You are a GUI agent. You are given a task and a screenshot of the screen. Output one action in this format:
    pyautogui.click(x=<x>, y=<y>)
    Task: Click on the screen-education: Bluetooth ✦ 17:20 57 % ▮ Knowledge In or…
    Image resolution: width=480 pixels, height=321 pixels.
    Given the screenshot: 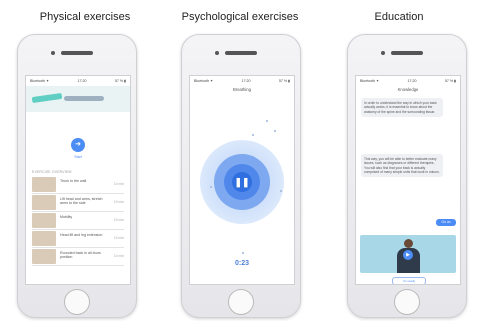 What is the action you would take?
    pyautogui.click(x=408, y=180)
    